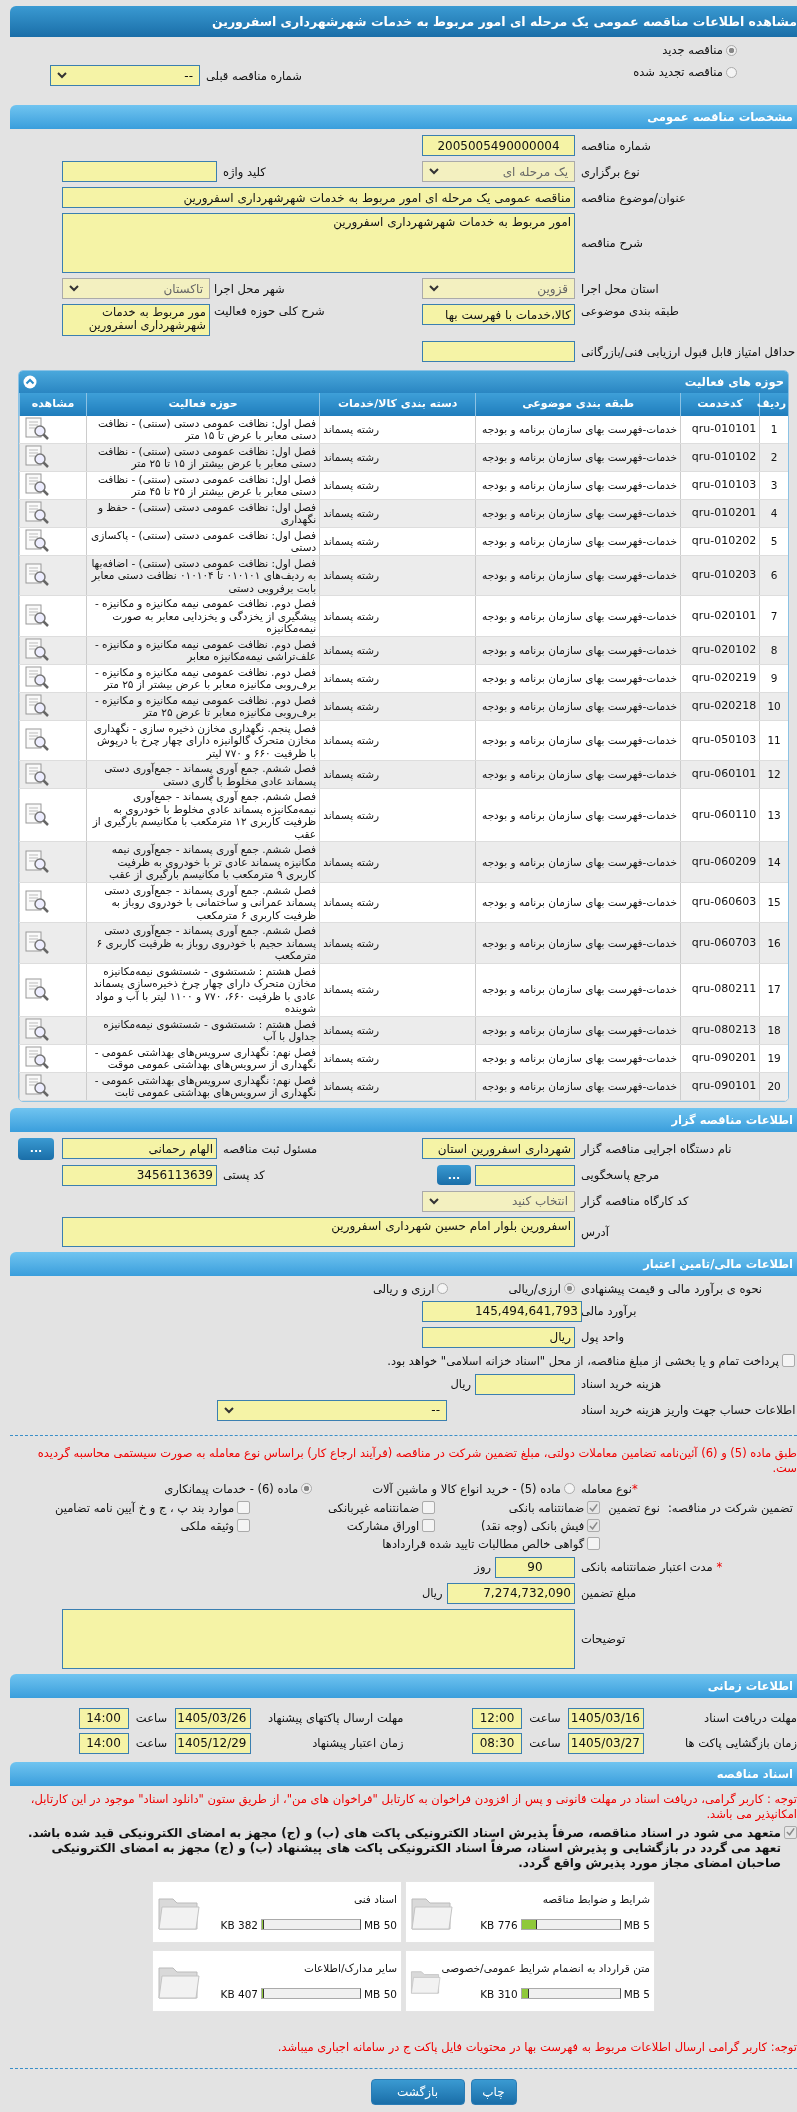 The image size is (797, 2112). What do you see at coordinates (773, 650) in the screenshot?
I see `table-cell: 8` at bounding box center [773, 650].